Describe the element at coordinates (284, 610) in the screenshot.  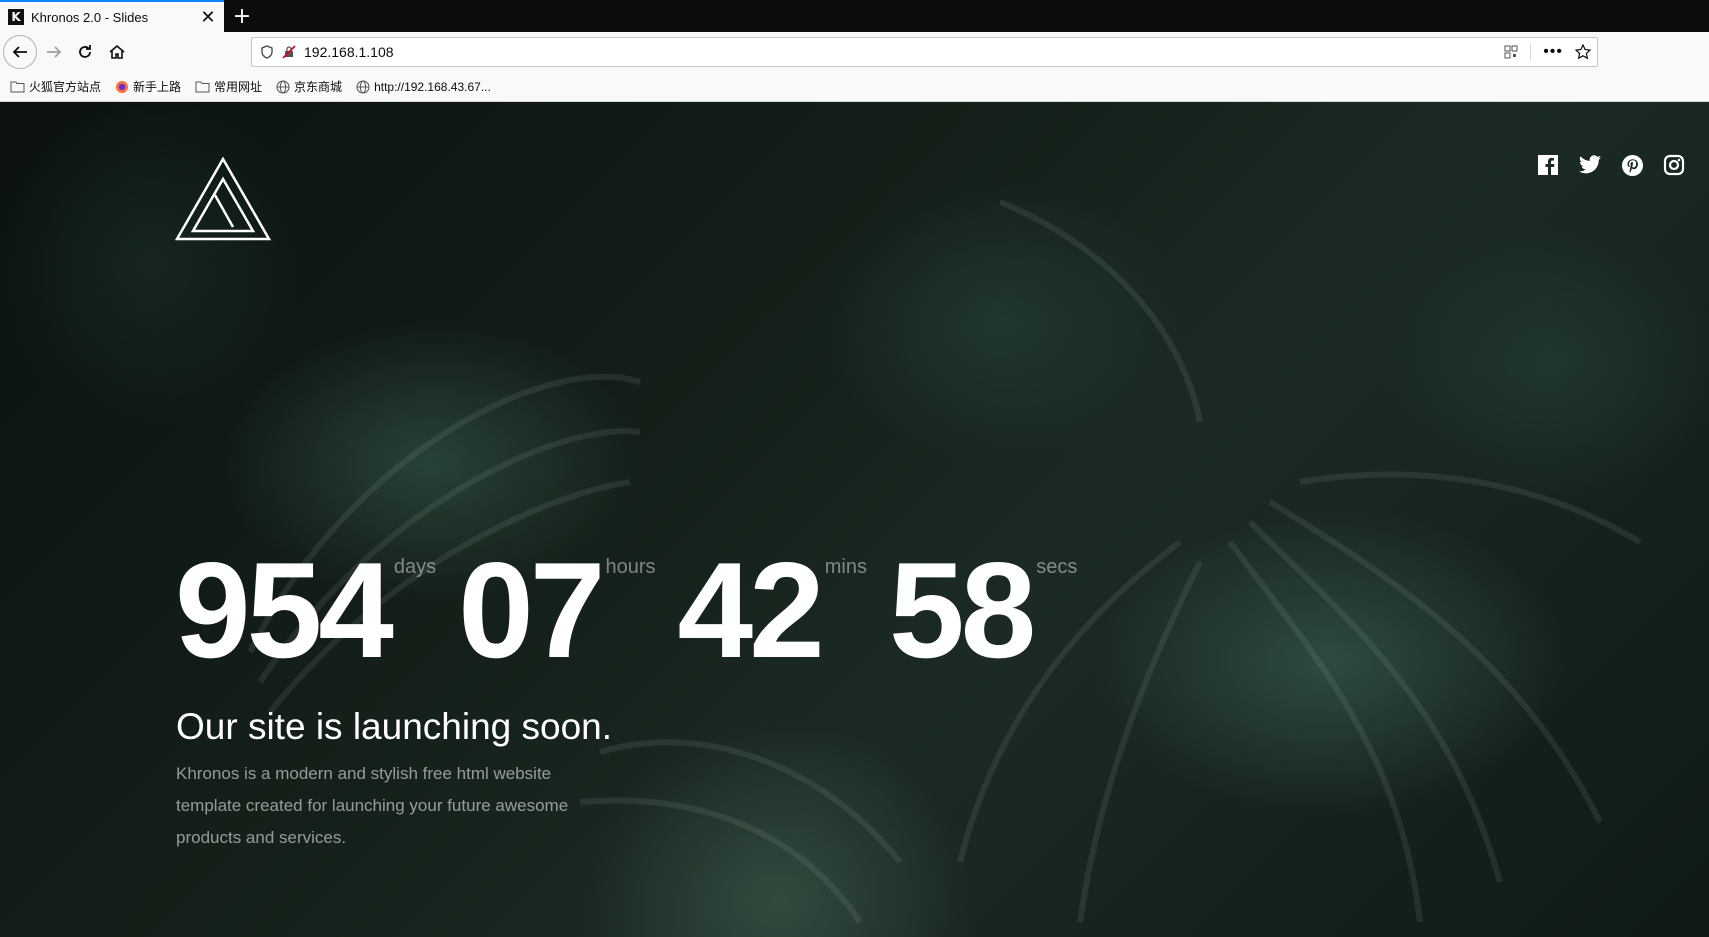
I see `countdown-value: 954` at that location.